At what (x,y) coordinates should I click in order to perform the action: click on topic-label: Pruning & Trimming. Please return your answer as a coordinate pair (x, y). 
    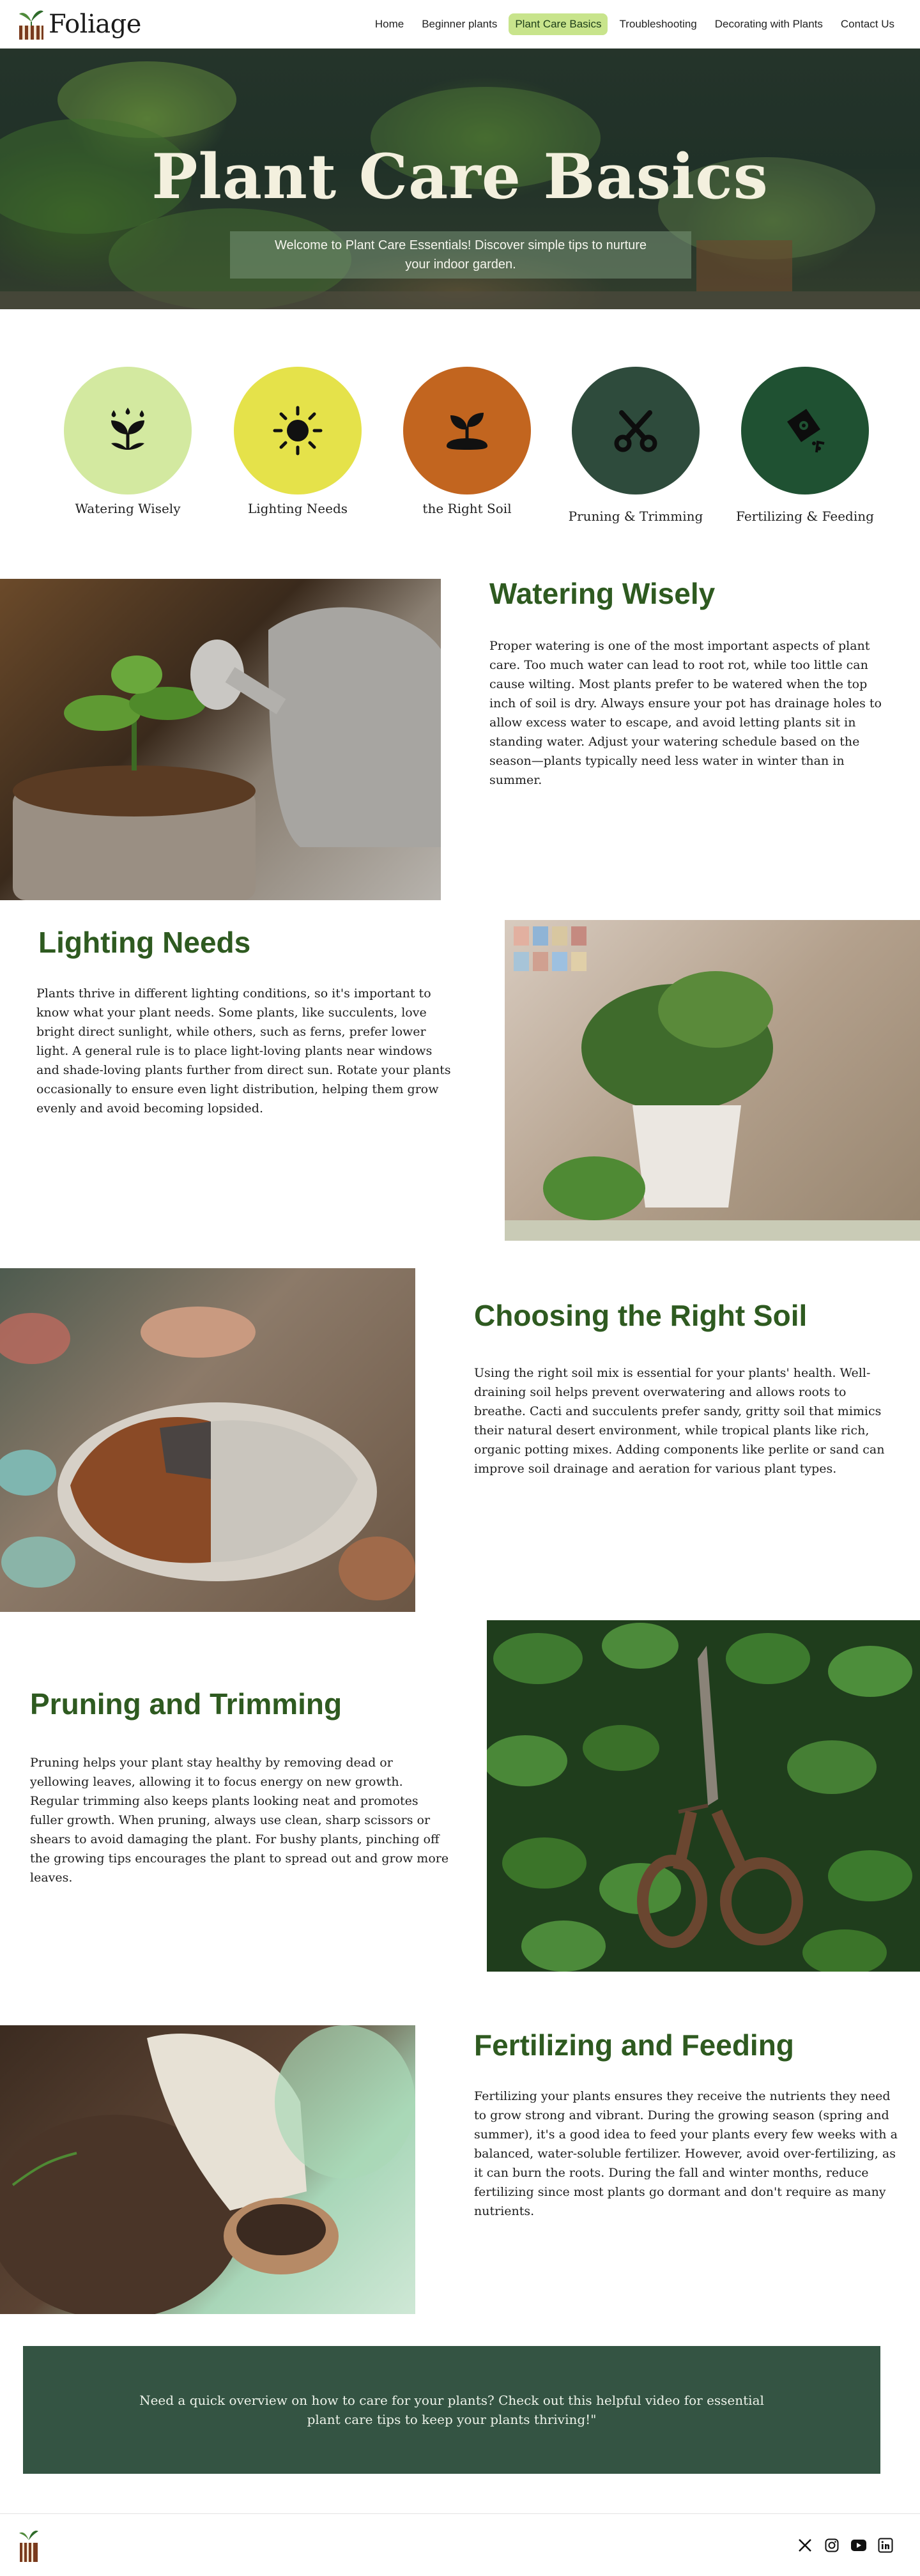
    Looking at the image, I should click on (635, 516).